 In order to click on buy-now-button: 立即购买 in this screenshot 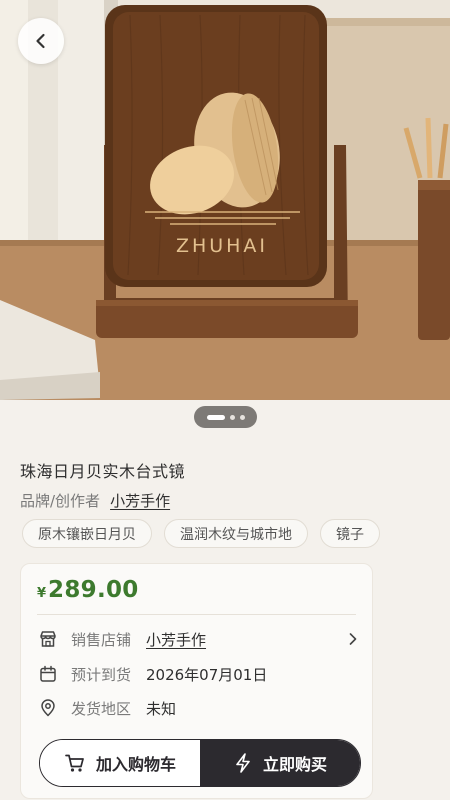, I will do `click(280, 763)`.